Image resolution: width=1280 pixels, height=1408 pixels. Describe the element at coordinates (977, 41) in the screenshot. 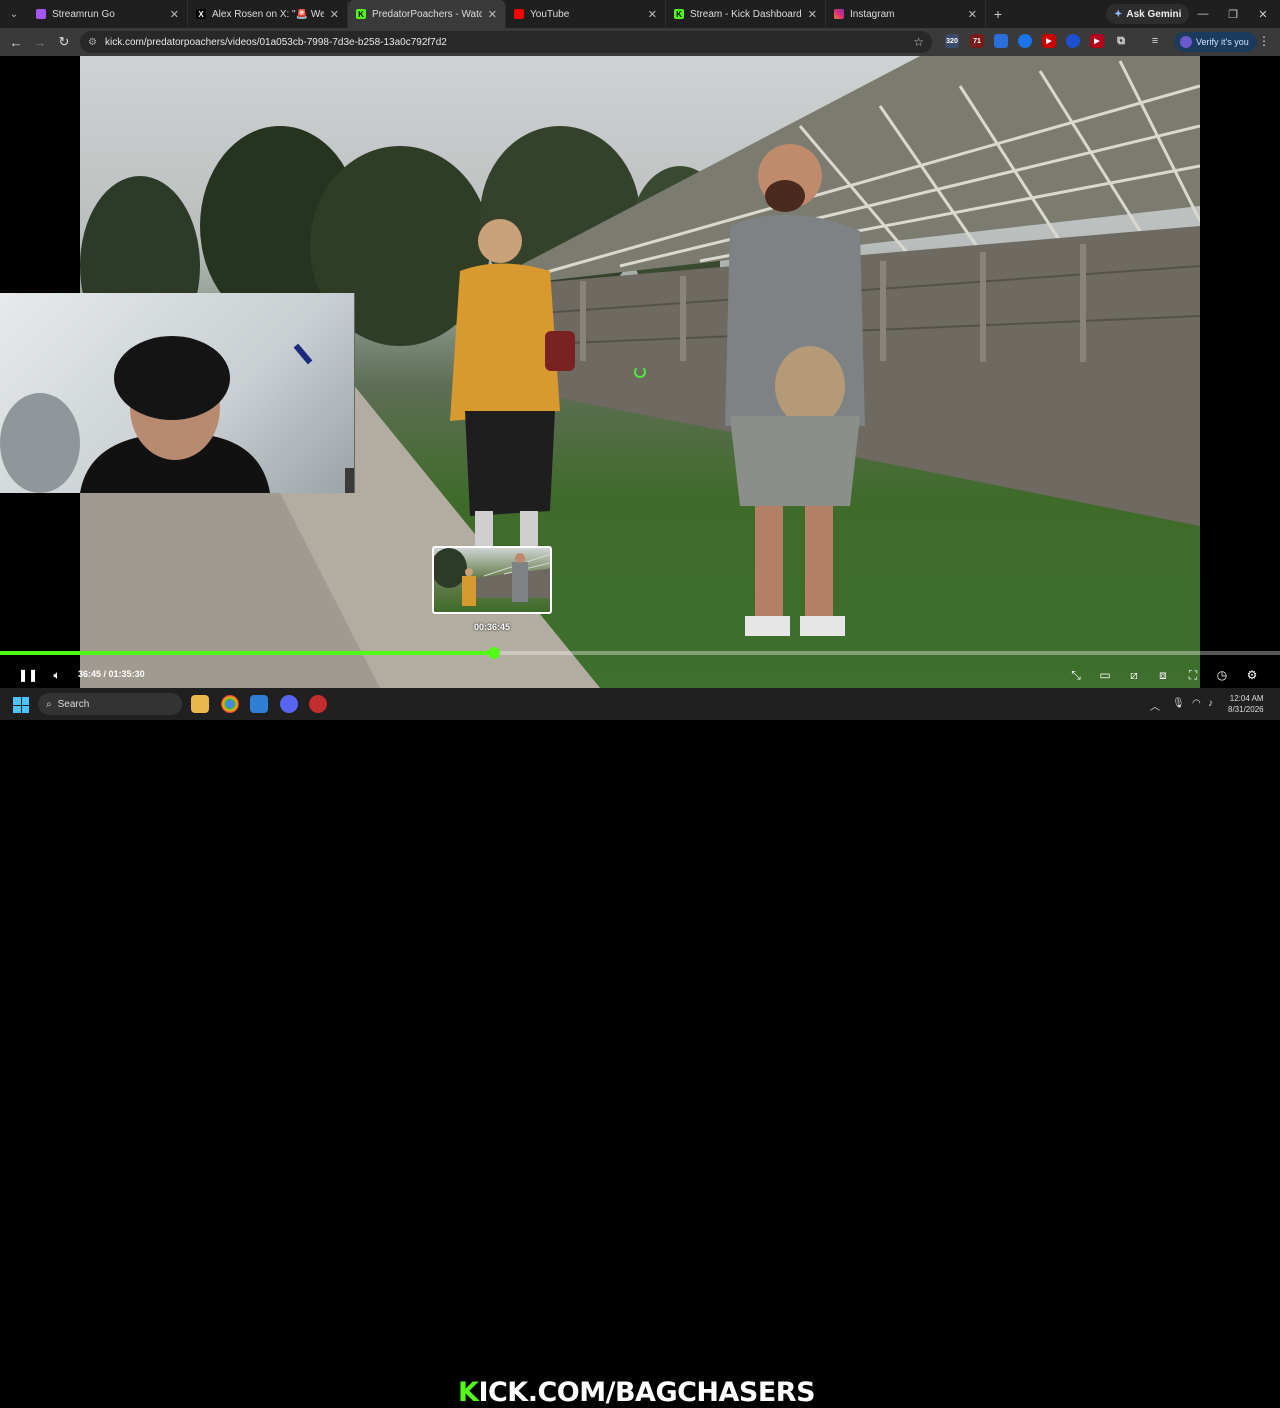

I see `ext-71-icon: 71` at that location.